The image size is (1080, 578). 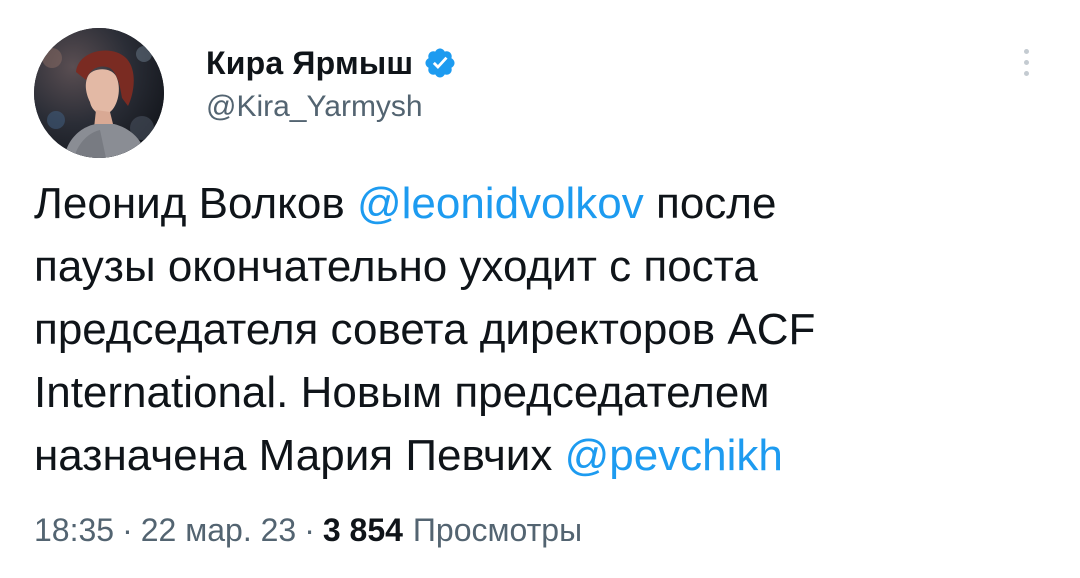 I want to click on tweet-line: паузы окончательно уходит с поста, so click(x=539, y=266).